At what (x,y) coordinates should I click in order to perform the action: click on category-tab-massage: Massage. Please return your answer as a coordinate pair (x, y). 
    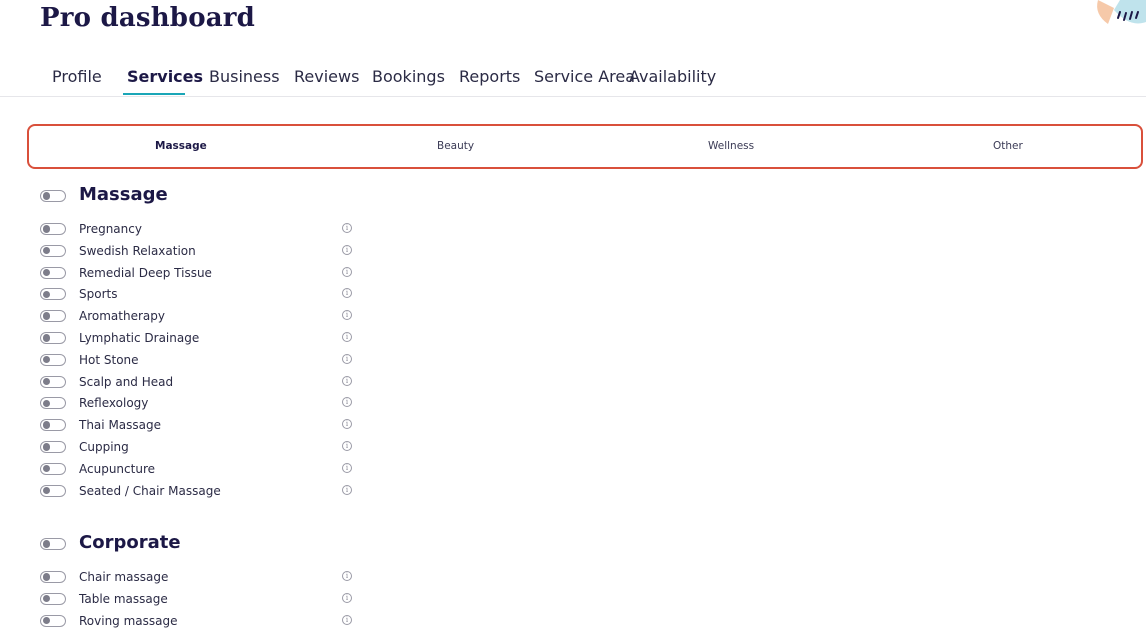
    Looking at the image, I should click on (181, 146).